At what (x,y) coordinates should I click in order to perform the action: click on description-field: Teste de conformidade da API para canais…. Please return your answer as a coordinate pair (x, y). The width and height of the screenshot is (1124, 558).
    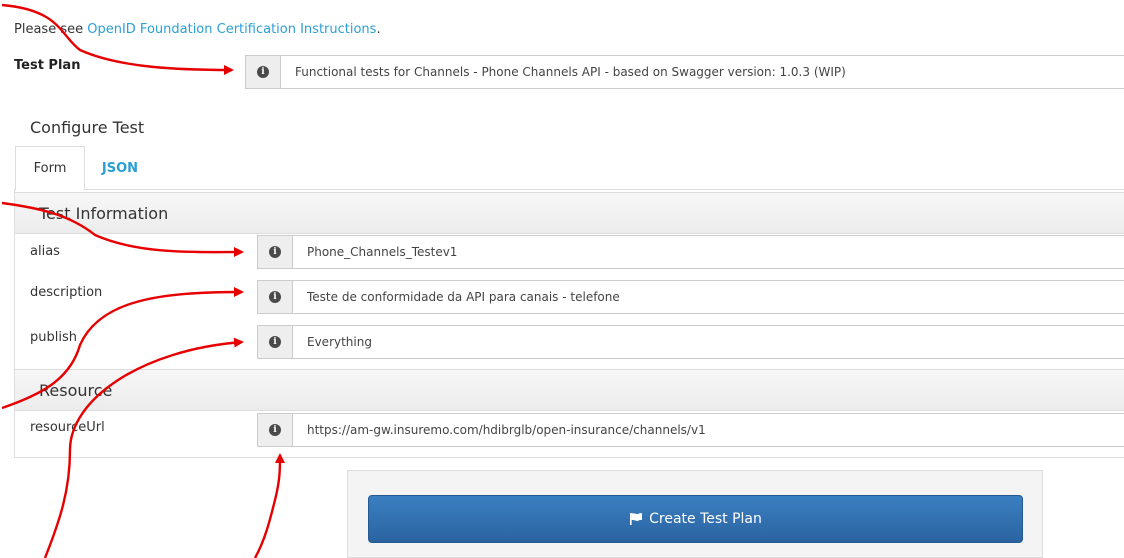
    Looking at the image, I should click on (708, 297).